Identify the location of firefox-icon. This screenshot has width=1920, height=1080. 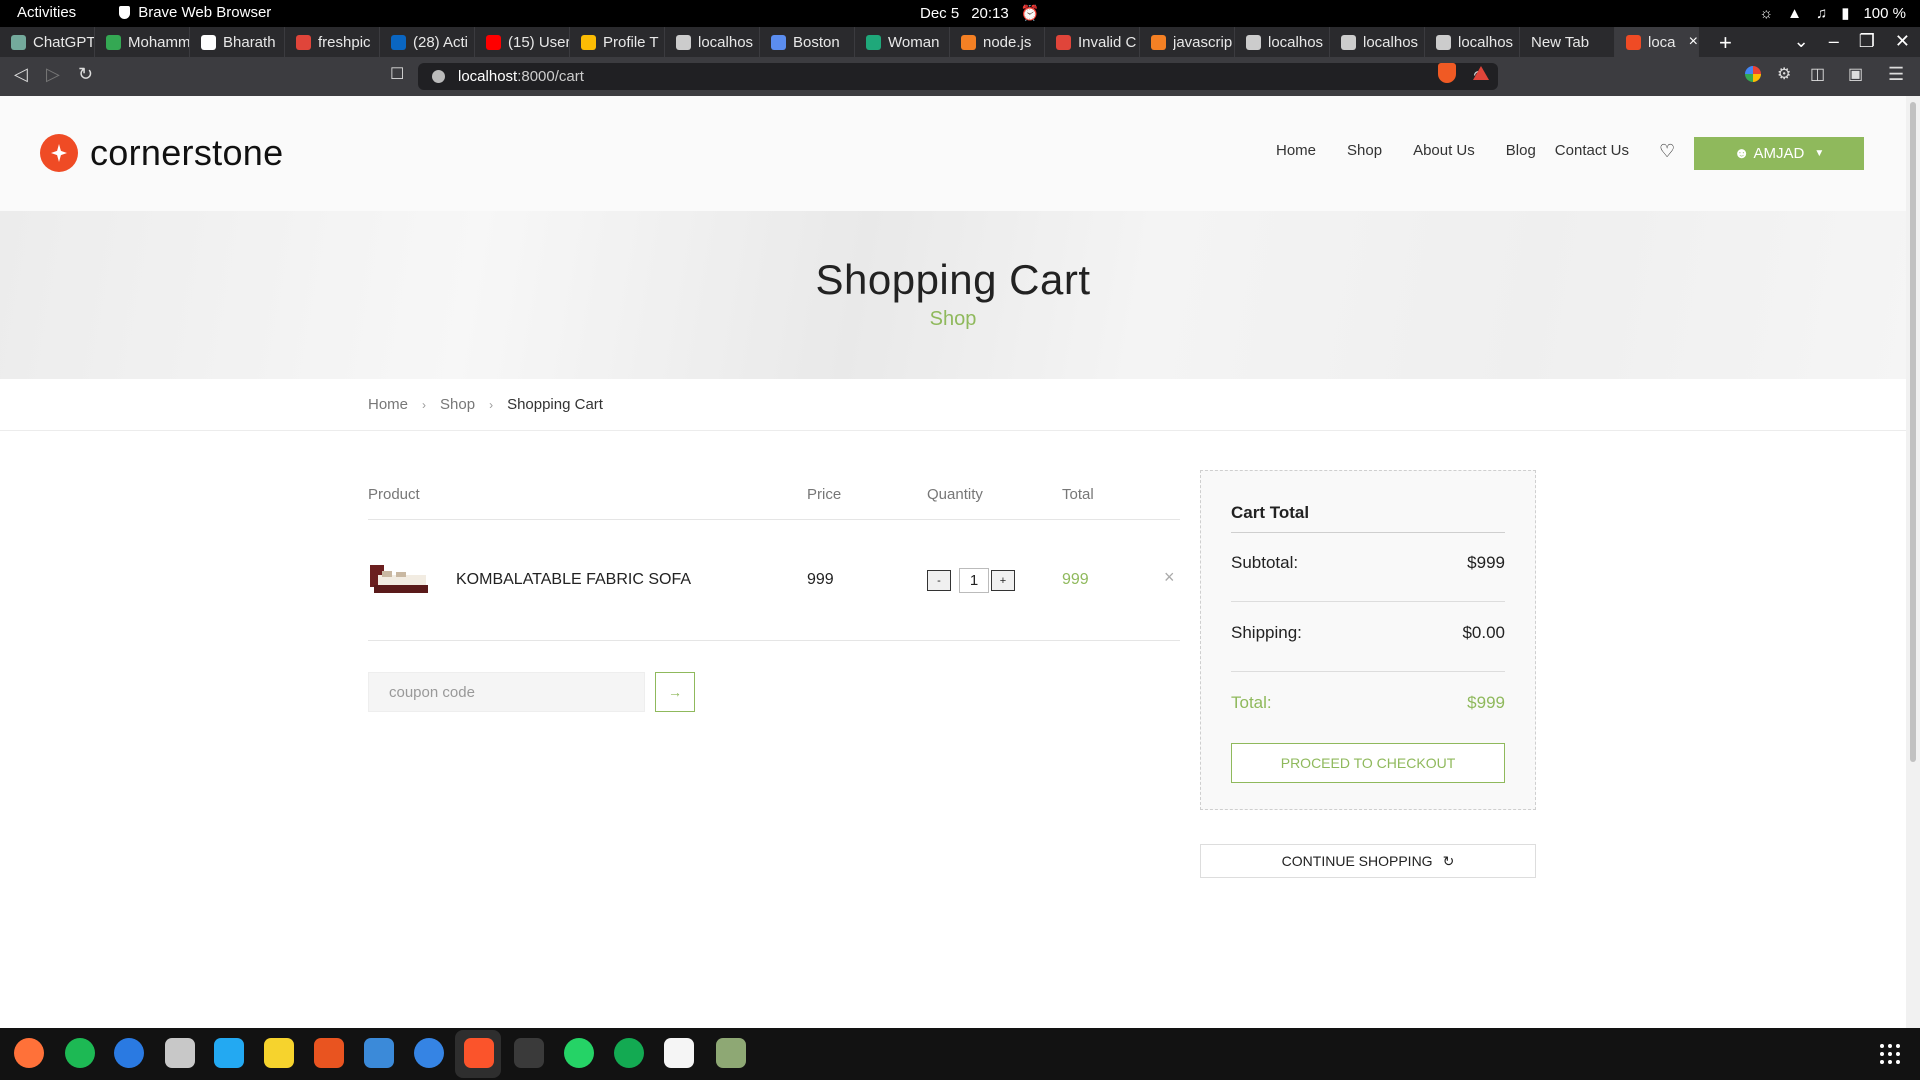
(29, 1053).